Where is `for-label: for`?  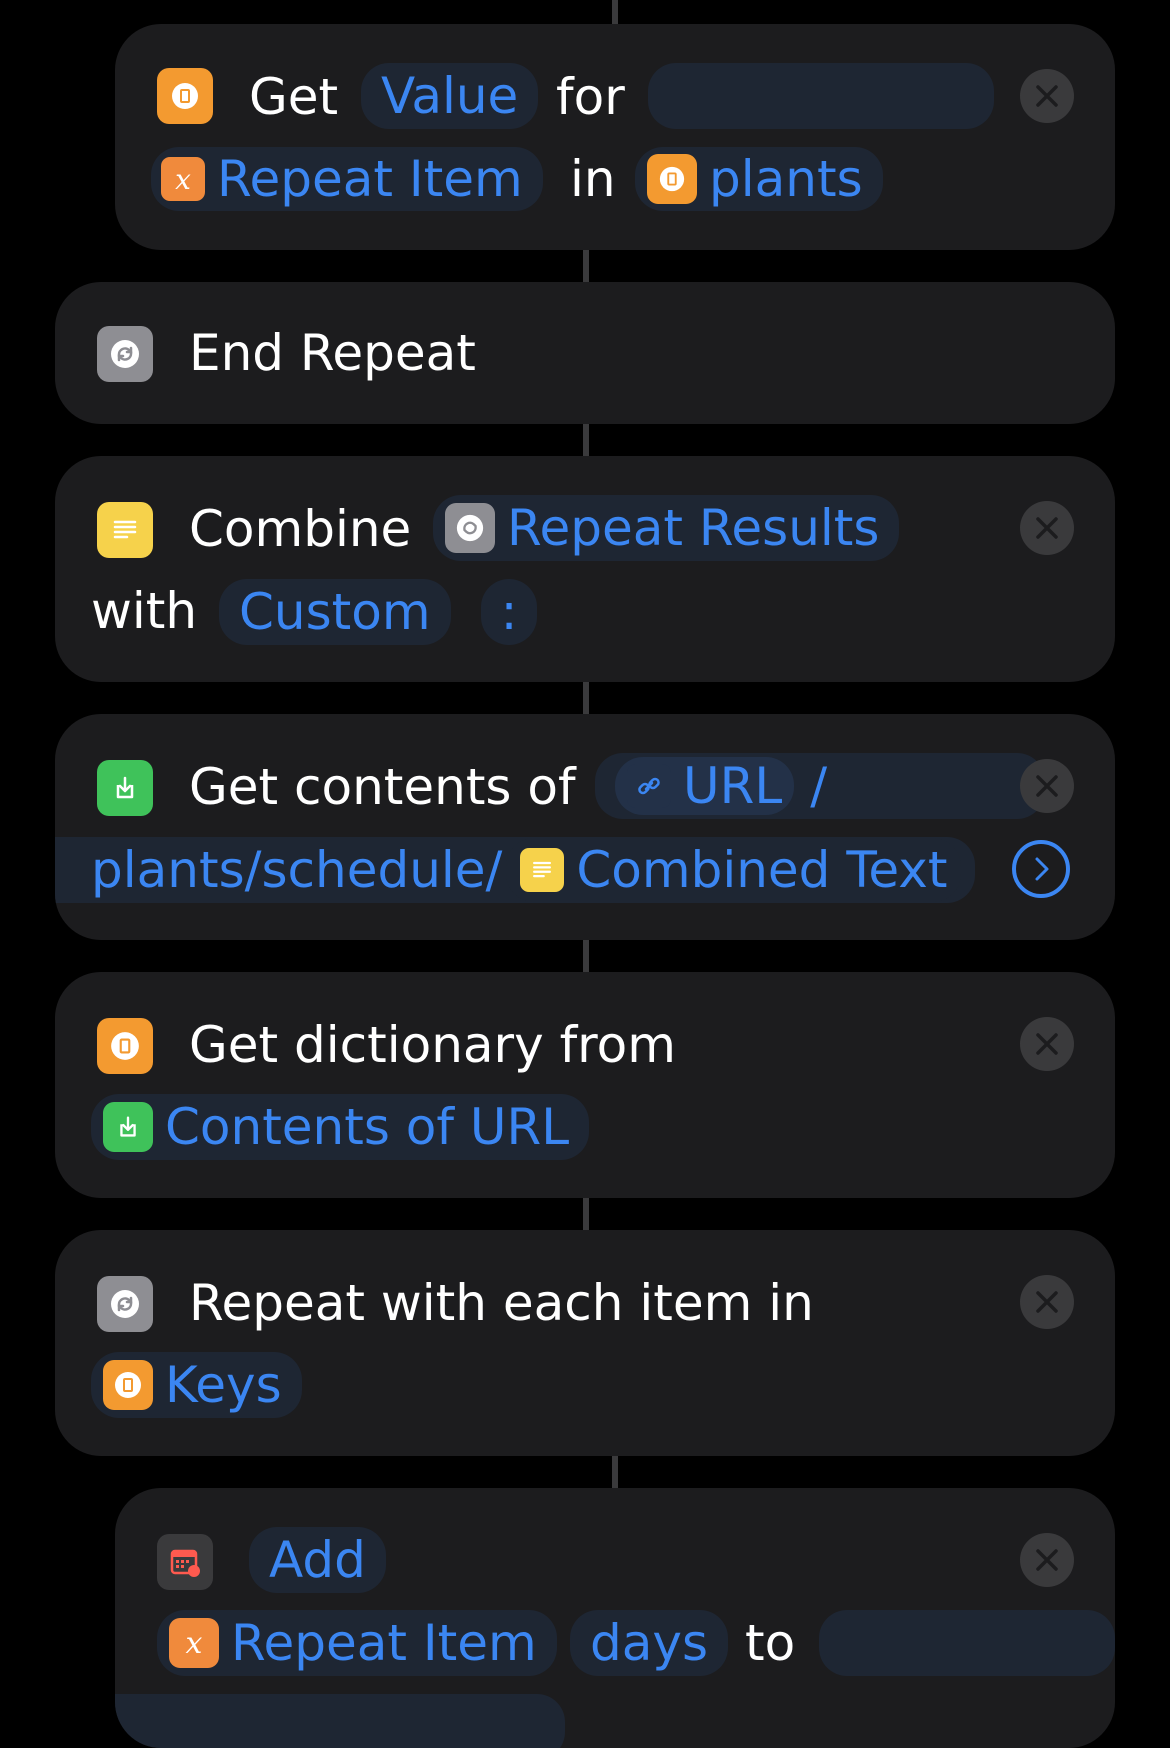 for-label: for is located at coordinates (590, 97).